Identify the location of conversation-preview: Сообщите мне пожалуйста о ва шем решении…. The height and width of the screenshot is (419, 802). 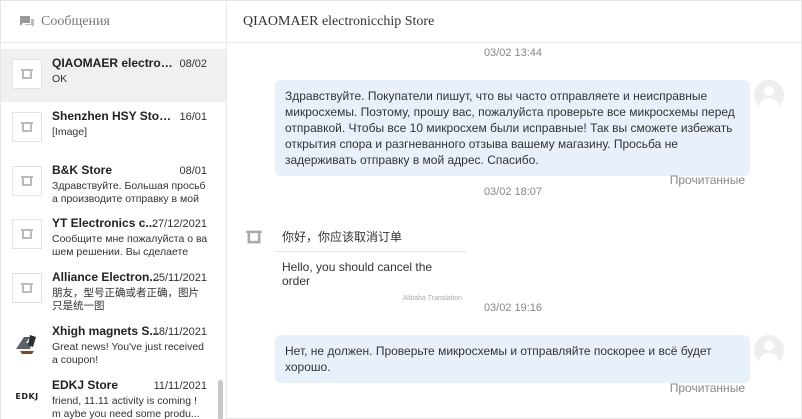
(130, 245).